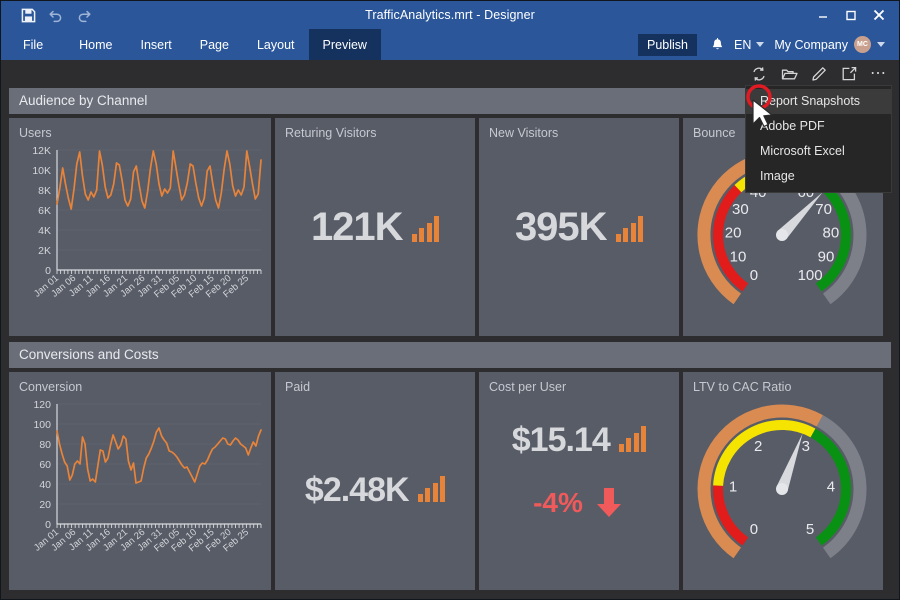  I want to click on window-title: TrafficAnalytics.mrt - Designer, so click(450, 15).